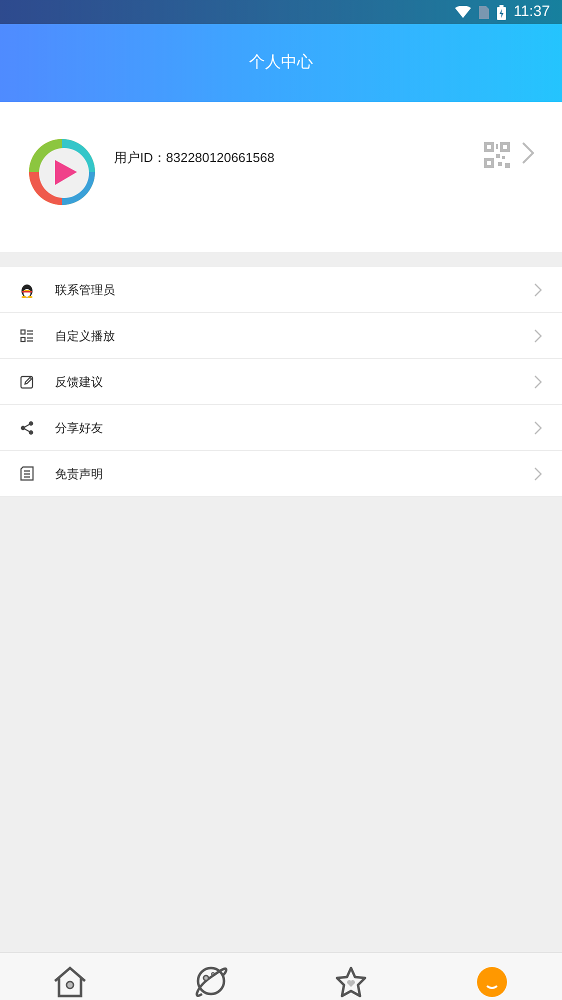 This screenshot has width=562, height=1000. Describe the element at coordinates (281, 382) in the screenshot. I see `menu-item: 反馈建议` at that location.